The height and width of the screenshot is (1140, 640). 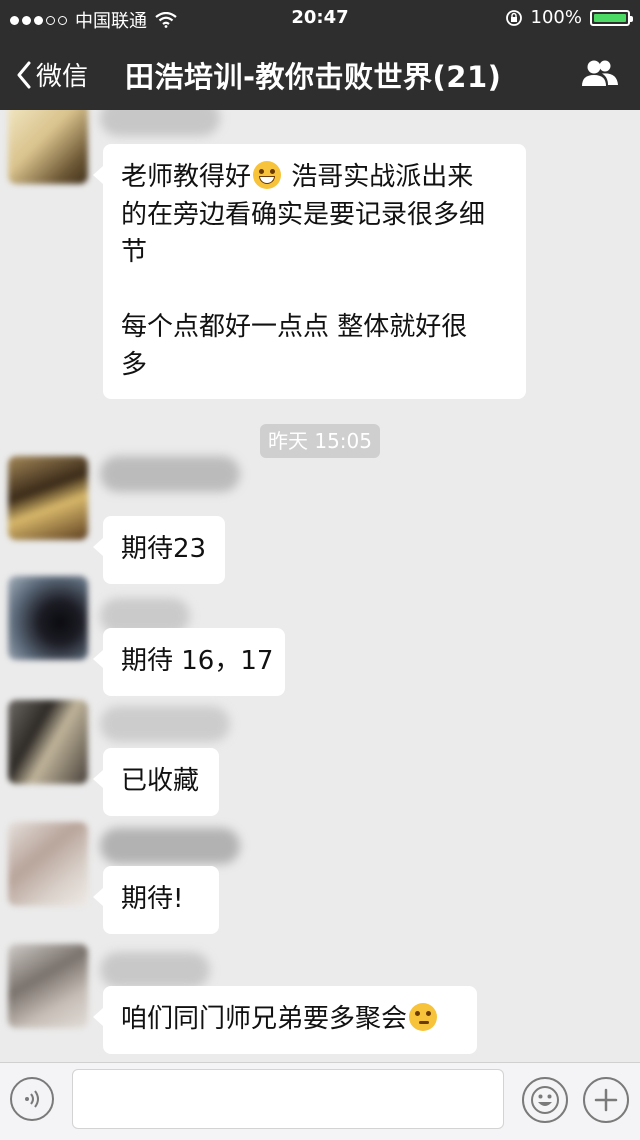 What do you see at coordinates (160, 781) in the screenshot?
I see `message-text: 已收藏` at bounding box center [160, 781].